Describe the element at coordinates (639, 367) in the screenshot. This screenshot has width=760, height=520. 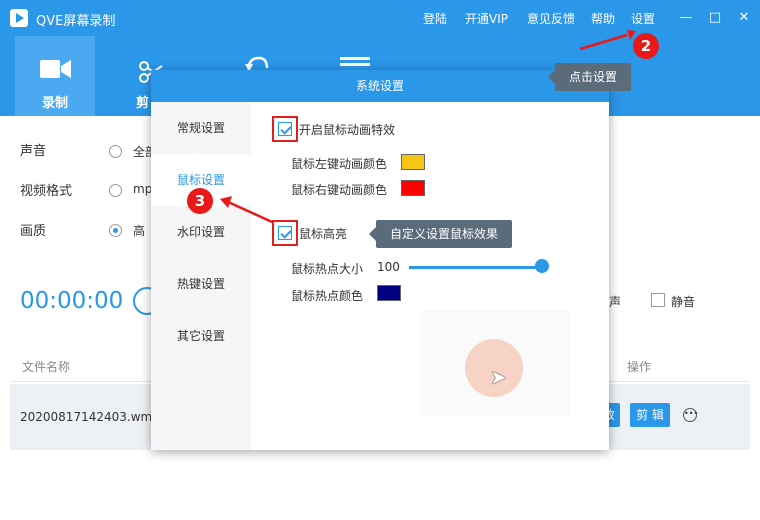
I see `header-action: 操作` at that location.